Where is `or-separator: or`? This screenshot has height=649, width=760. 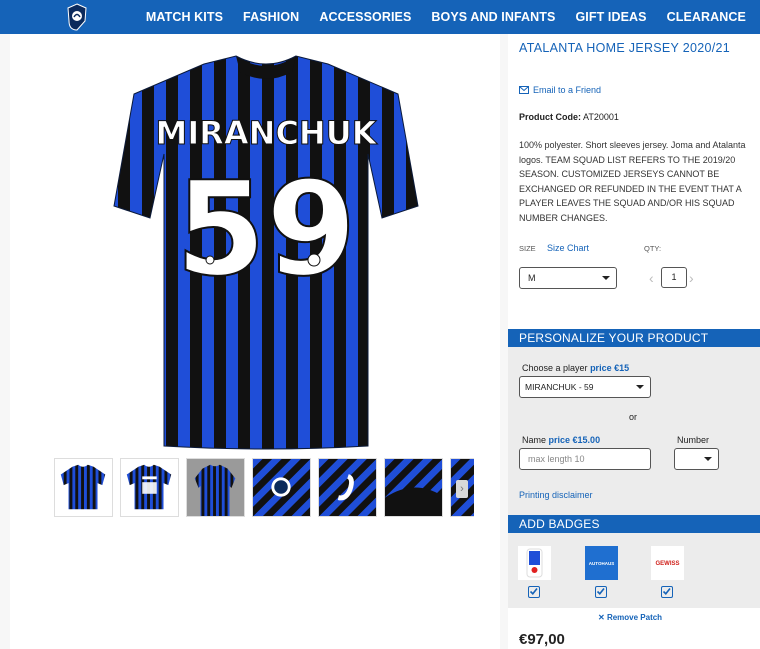 or-separator: or is located at coordinates (633, 417).